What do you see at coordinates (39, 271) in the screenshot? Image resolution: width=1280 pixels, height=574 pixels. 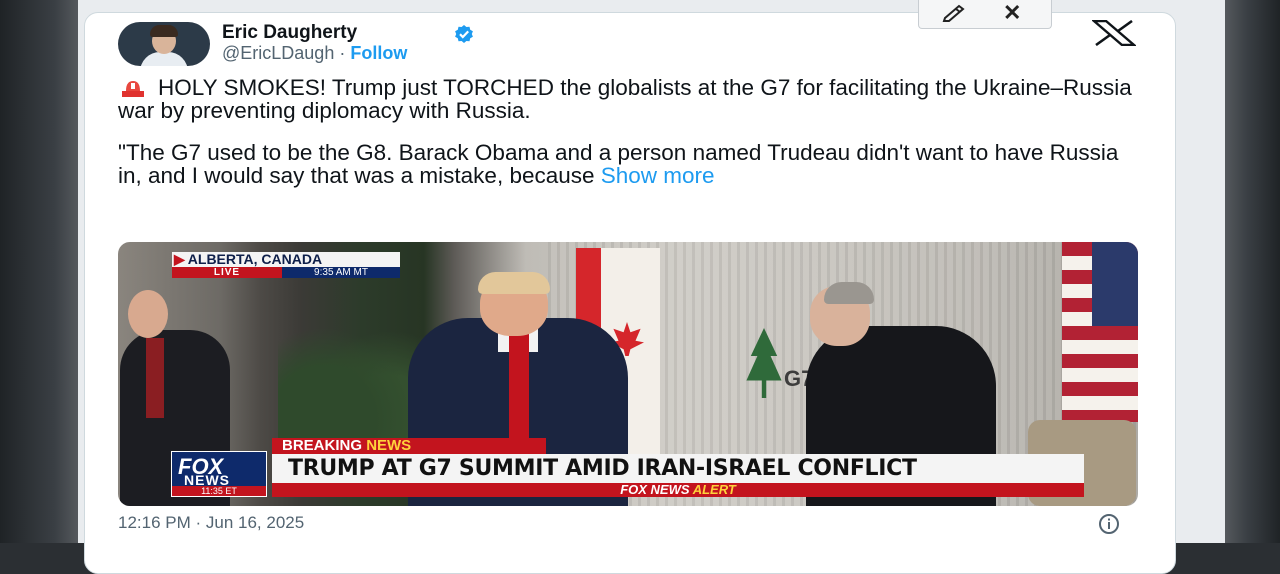 I see `device-frame-left` at bounding box center [39, 271].